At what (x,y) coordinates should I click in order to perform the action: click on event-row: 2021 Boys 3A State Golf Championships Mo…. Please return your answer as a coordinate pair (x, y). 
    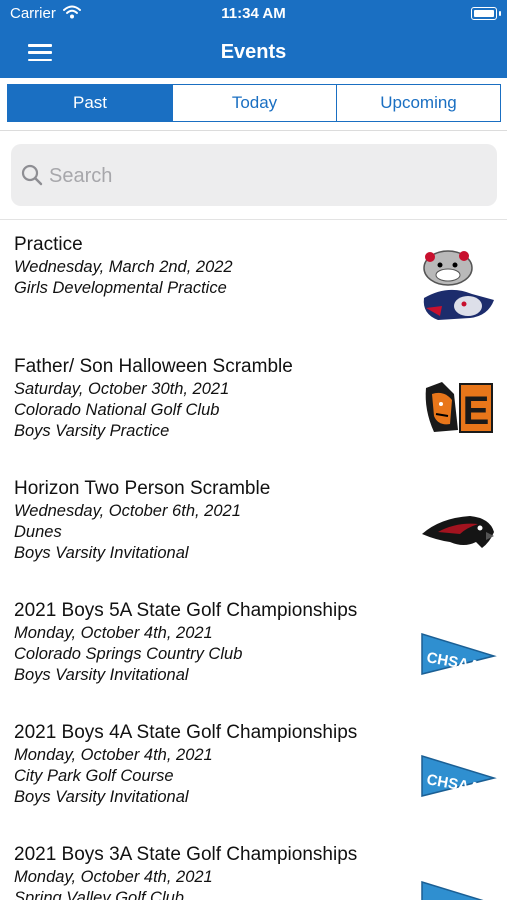
    Looking at the image, I should click on (253, 865).